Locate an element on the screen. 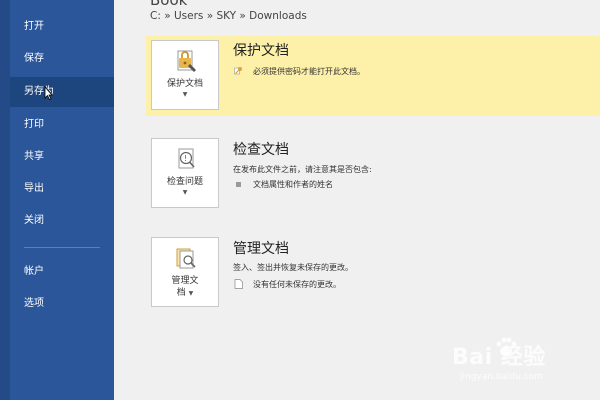  inspect-document-icon: ! is located at coordinates (186, 158).